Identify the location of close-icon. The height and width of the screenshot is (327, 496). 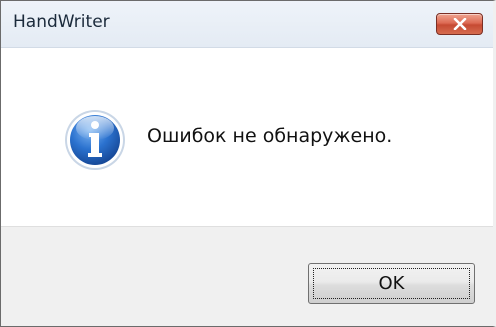
(460, 24).